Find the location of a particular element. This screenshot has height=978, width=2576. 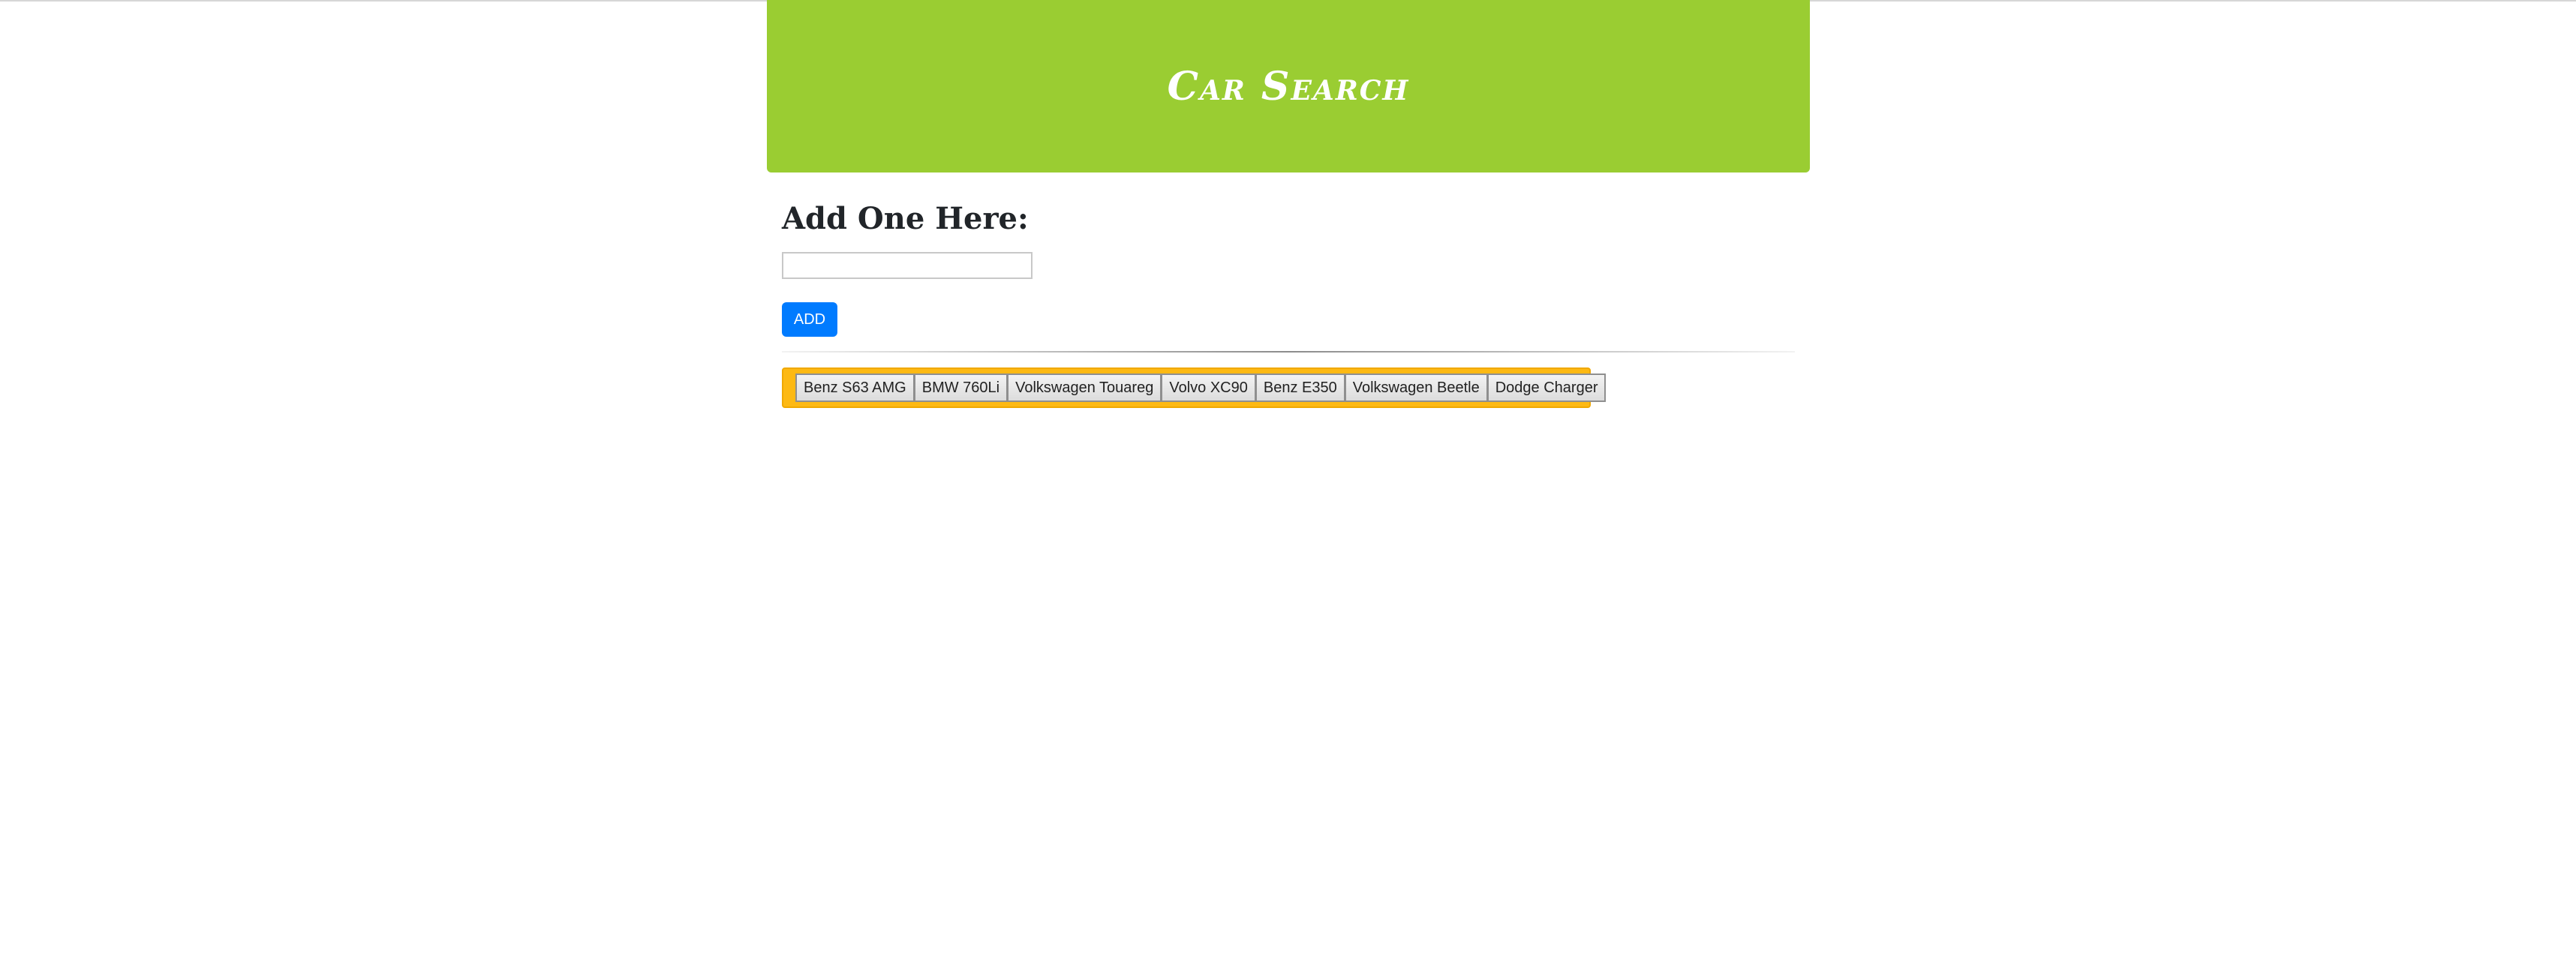

car-button: Volkswagen Touareg is located at coordinates (1084, 388).